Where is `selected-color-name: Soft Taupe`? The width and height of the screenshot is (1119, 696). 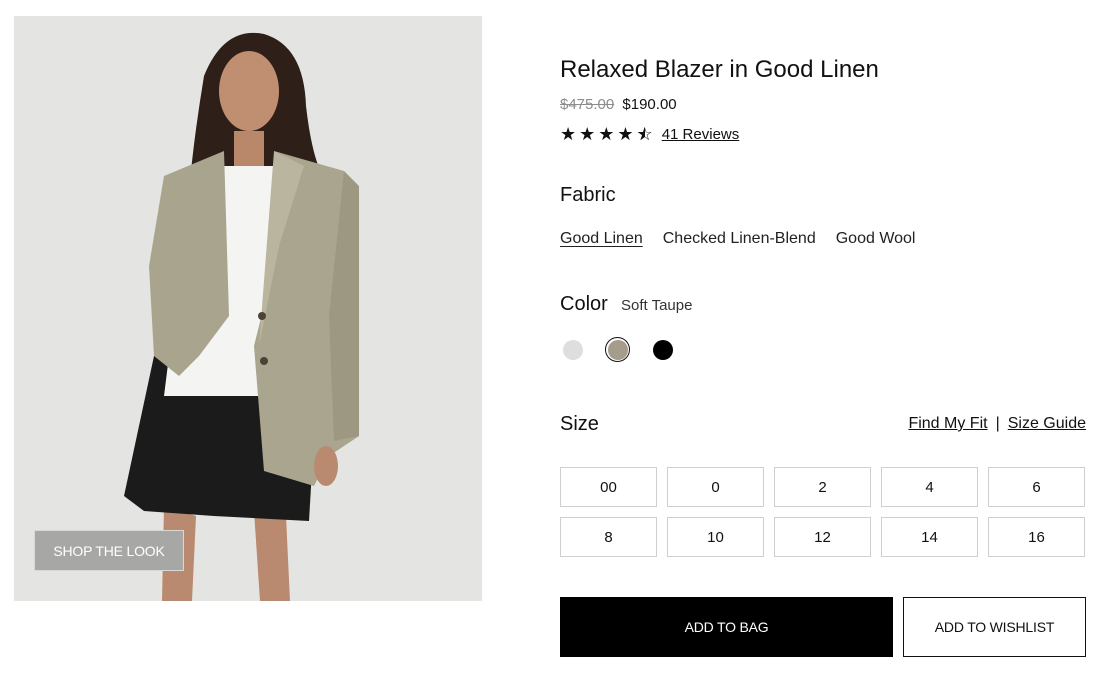 selected-color-name: Soft Taupe is located at coordinates (657, 305).